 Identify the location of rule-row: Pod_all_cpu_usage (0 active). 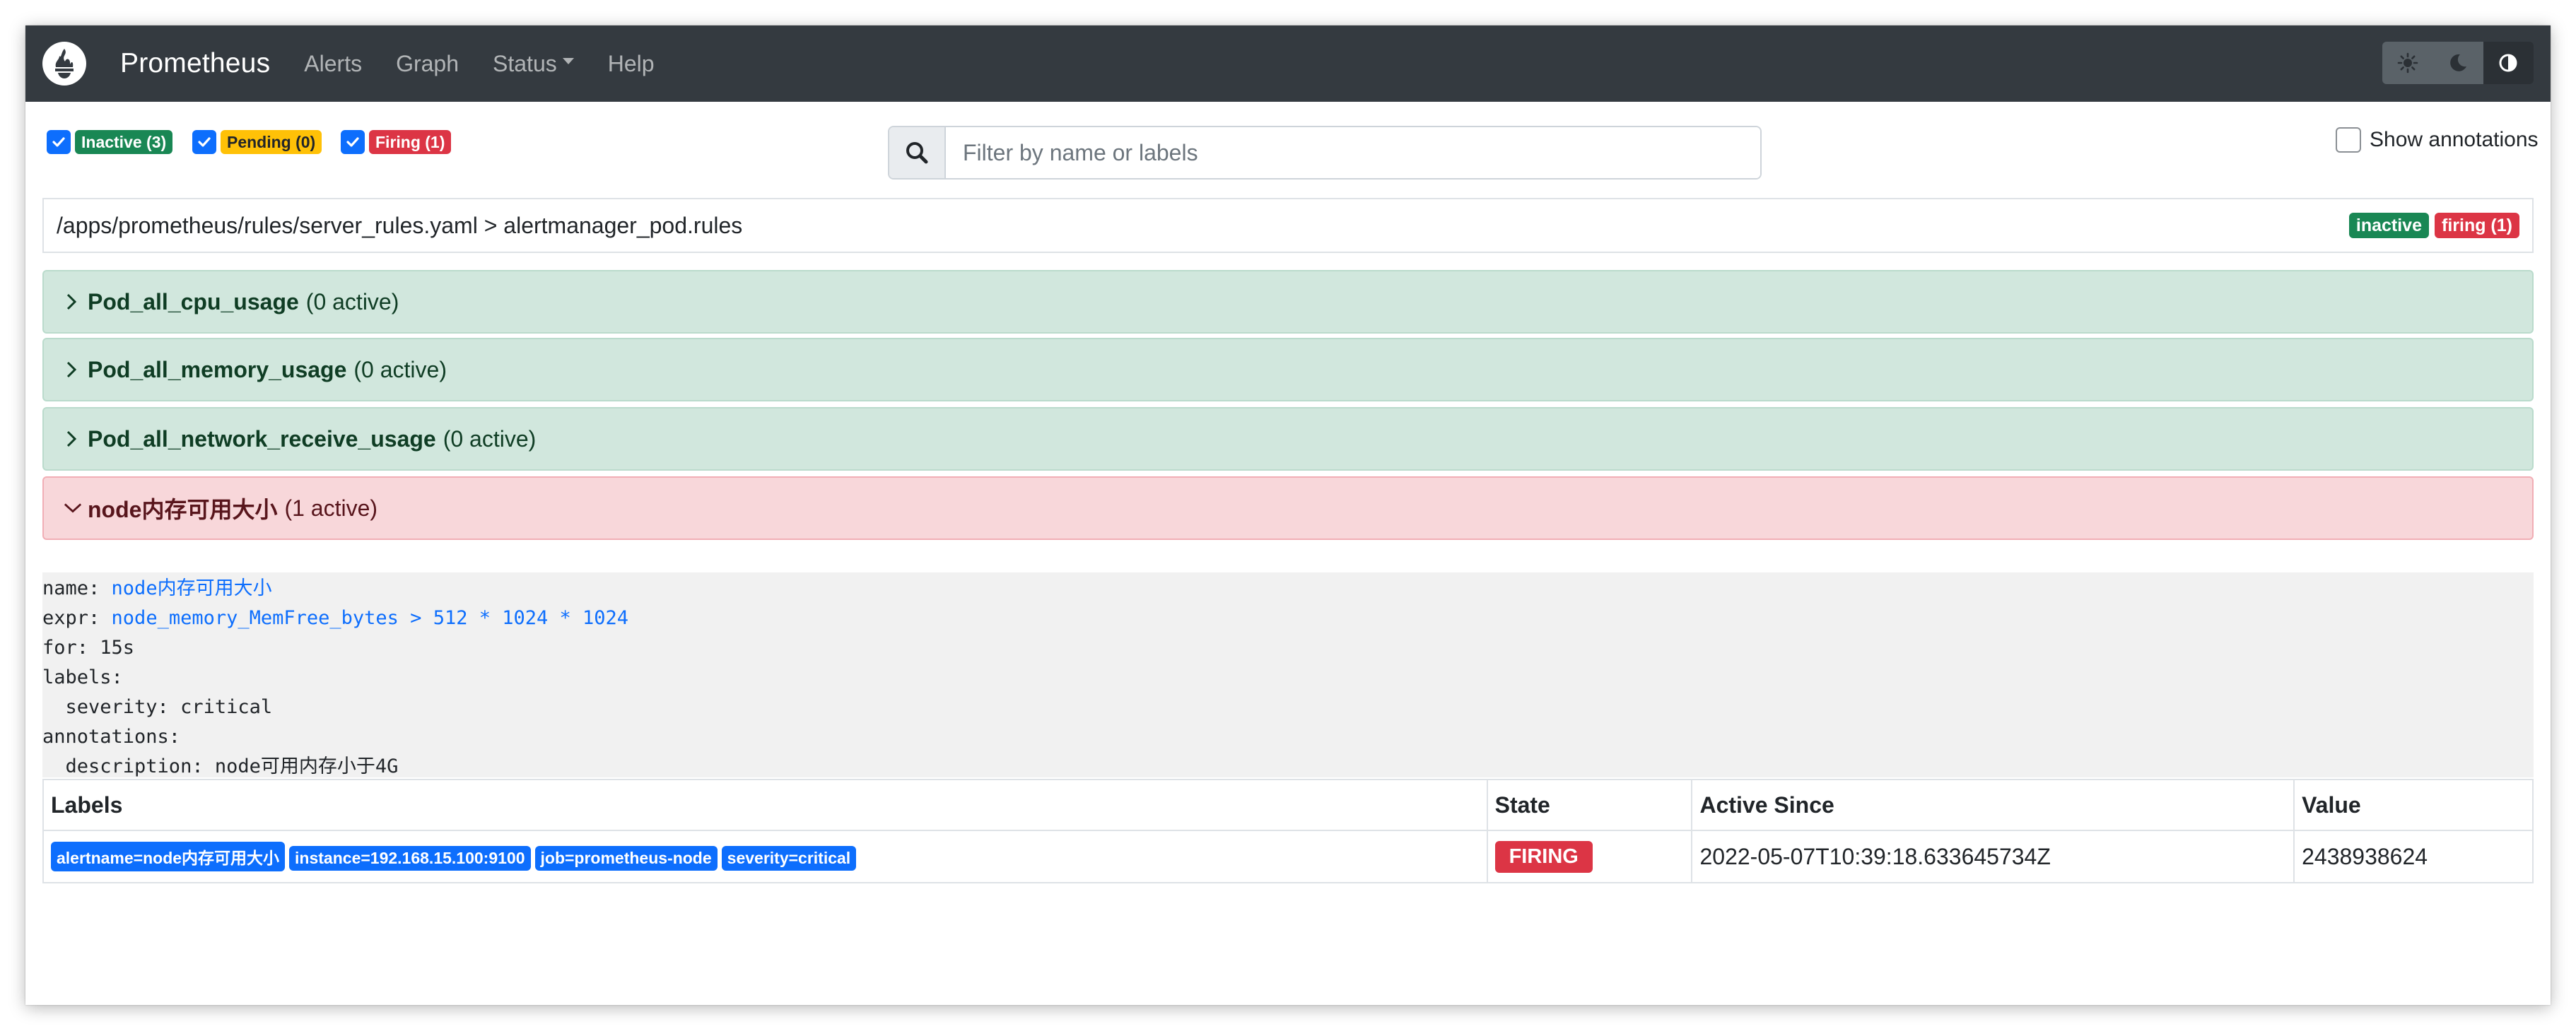
(1288, 302).